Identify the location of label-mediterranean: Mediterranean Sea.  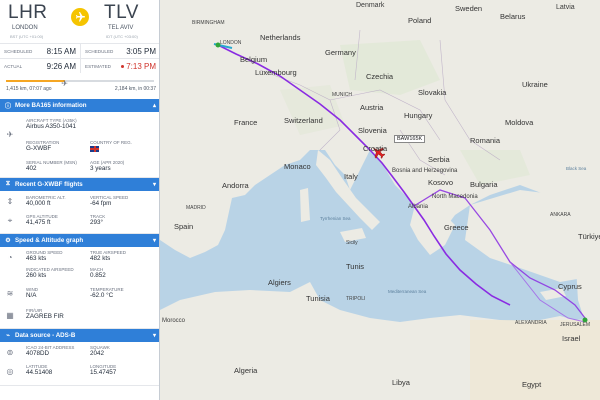
(407, 291).